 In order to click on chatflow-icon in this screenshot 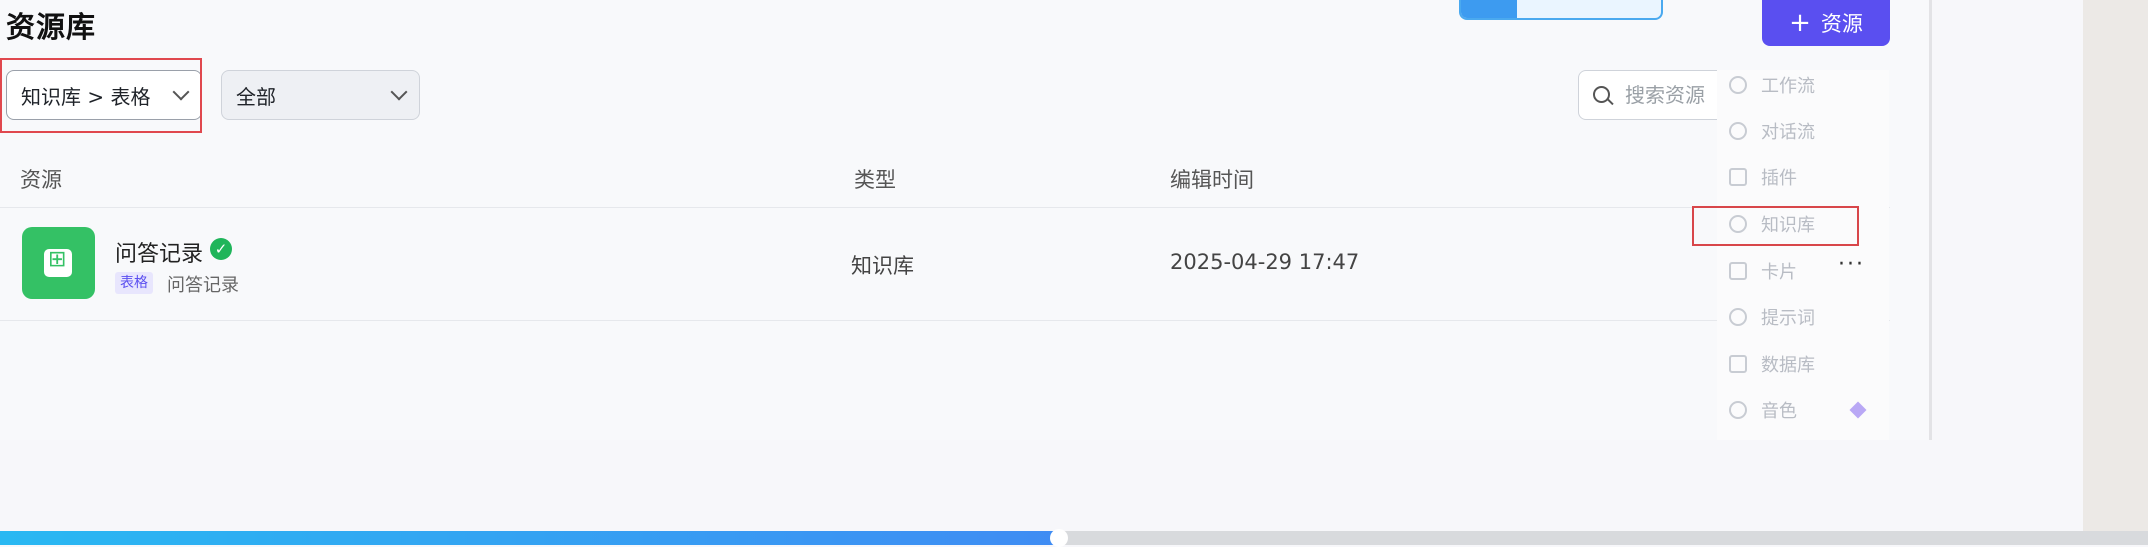, I will do `click(1738, 131)`.